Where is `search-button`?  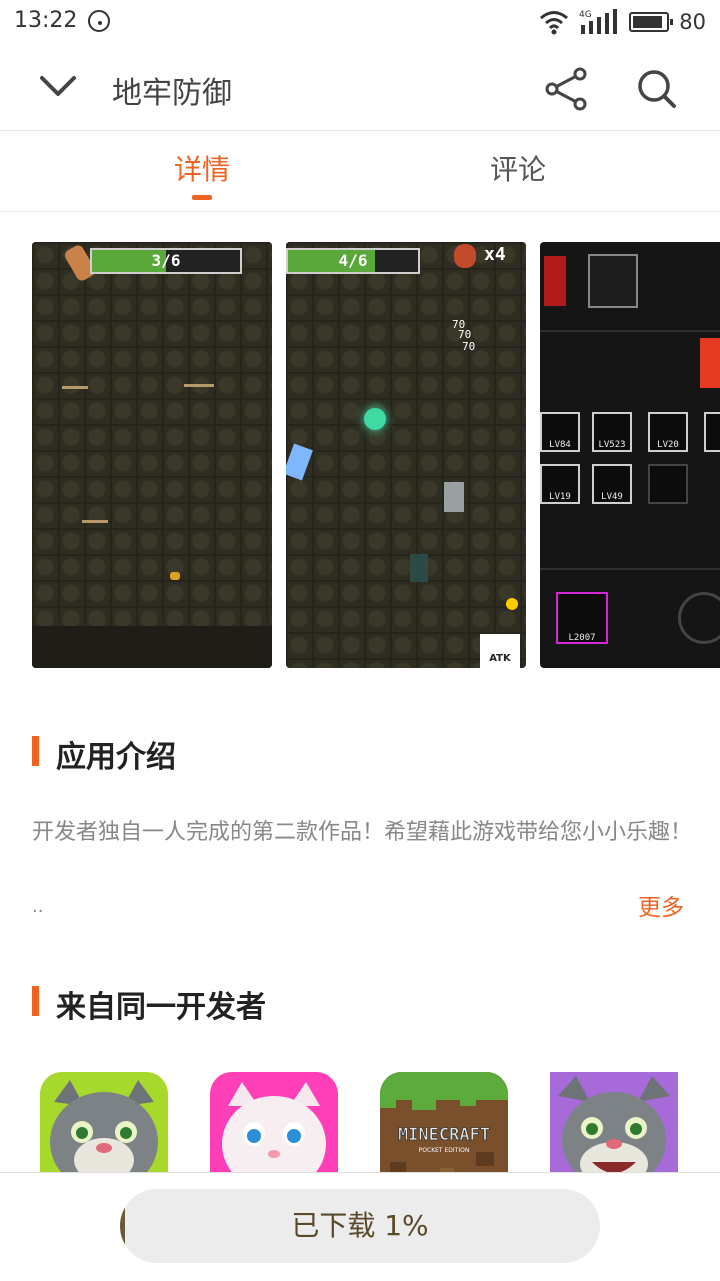 search-button is located at coordinates (657, 89).